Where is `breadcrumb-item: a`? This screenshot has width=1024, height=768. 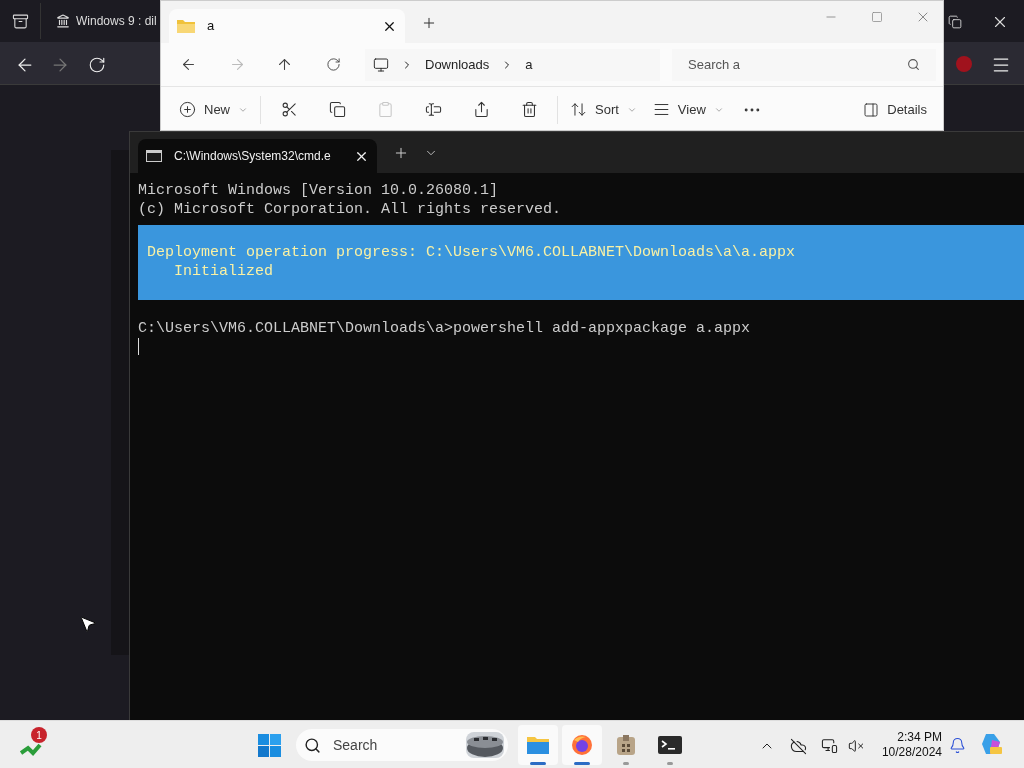 breadcrumb-item: a is located at coordinates (529, 64).